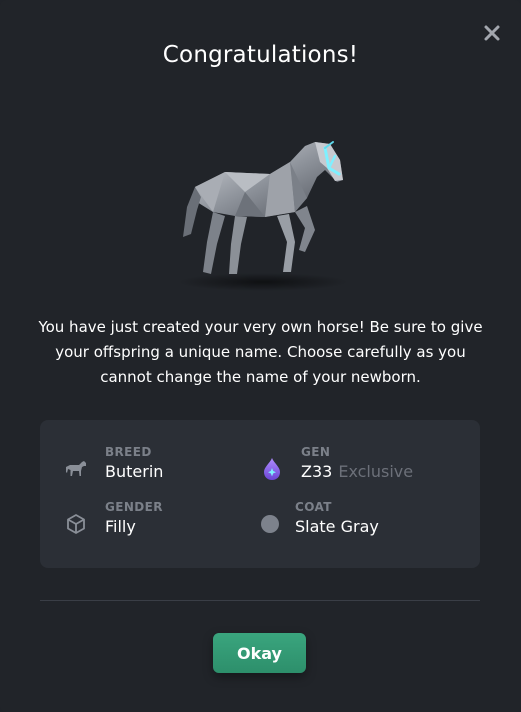 This screenshot has width=521, height=712. Describe the element at coordinates (76, 524) in the screenshot. I see `cube-icon` at that location.